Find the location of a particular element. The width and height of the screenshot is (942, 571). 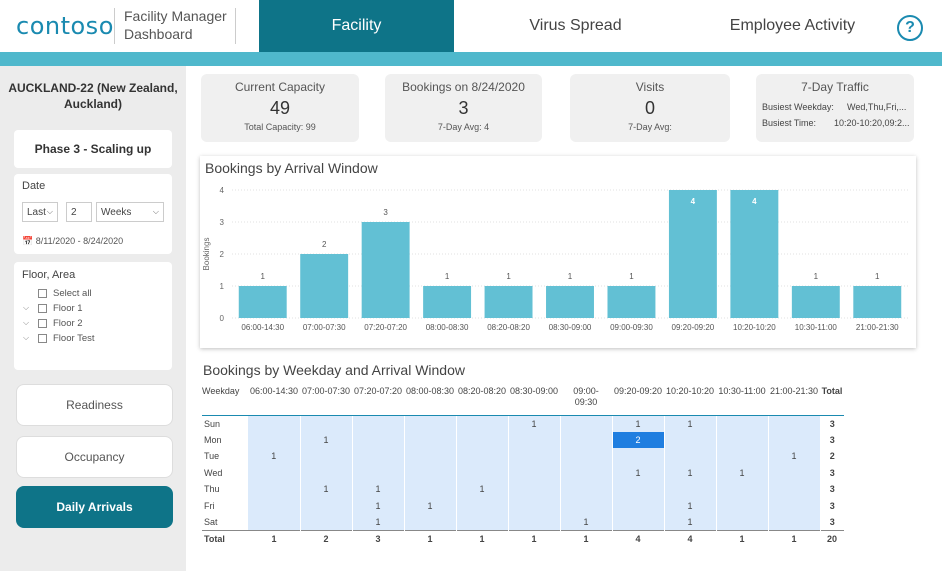

matrix-column-header: 10:20-10:20 is located at coordinates (690, 399).